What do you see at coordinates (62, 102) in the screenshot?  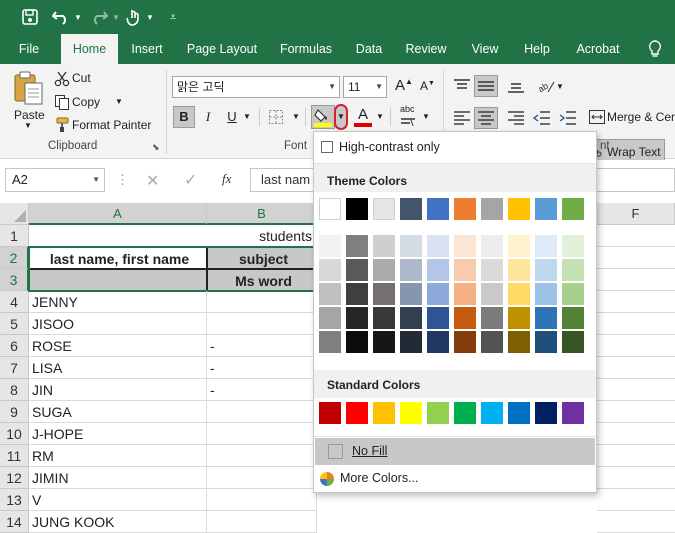 I see `copy-icon` at bounding box center [62, 102].